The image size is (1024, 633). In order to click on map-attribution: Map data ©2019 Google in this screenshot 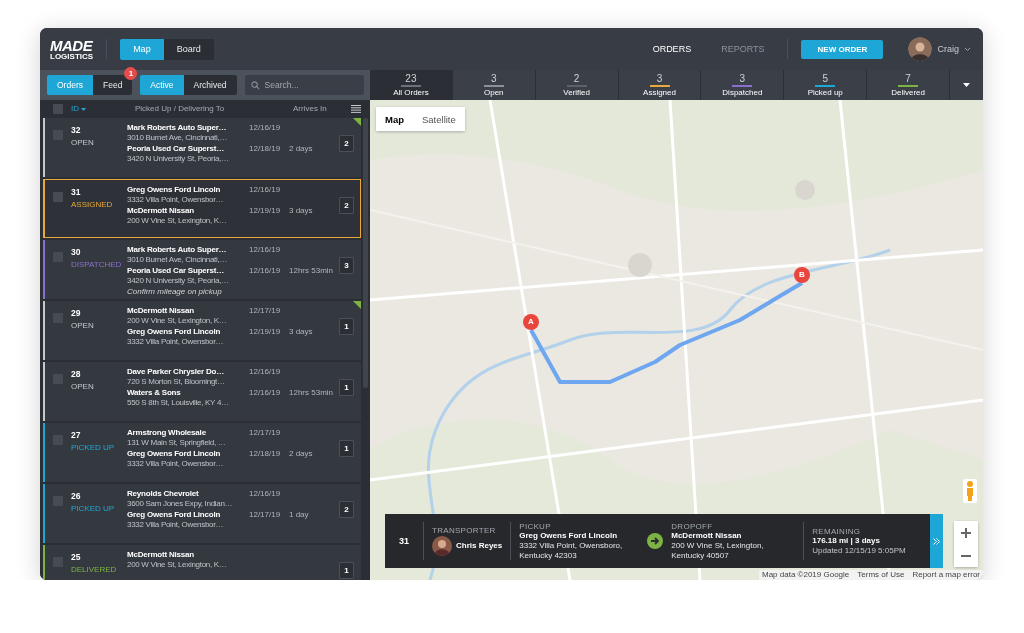, I will do `click(806, 575)`.